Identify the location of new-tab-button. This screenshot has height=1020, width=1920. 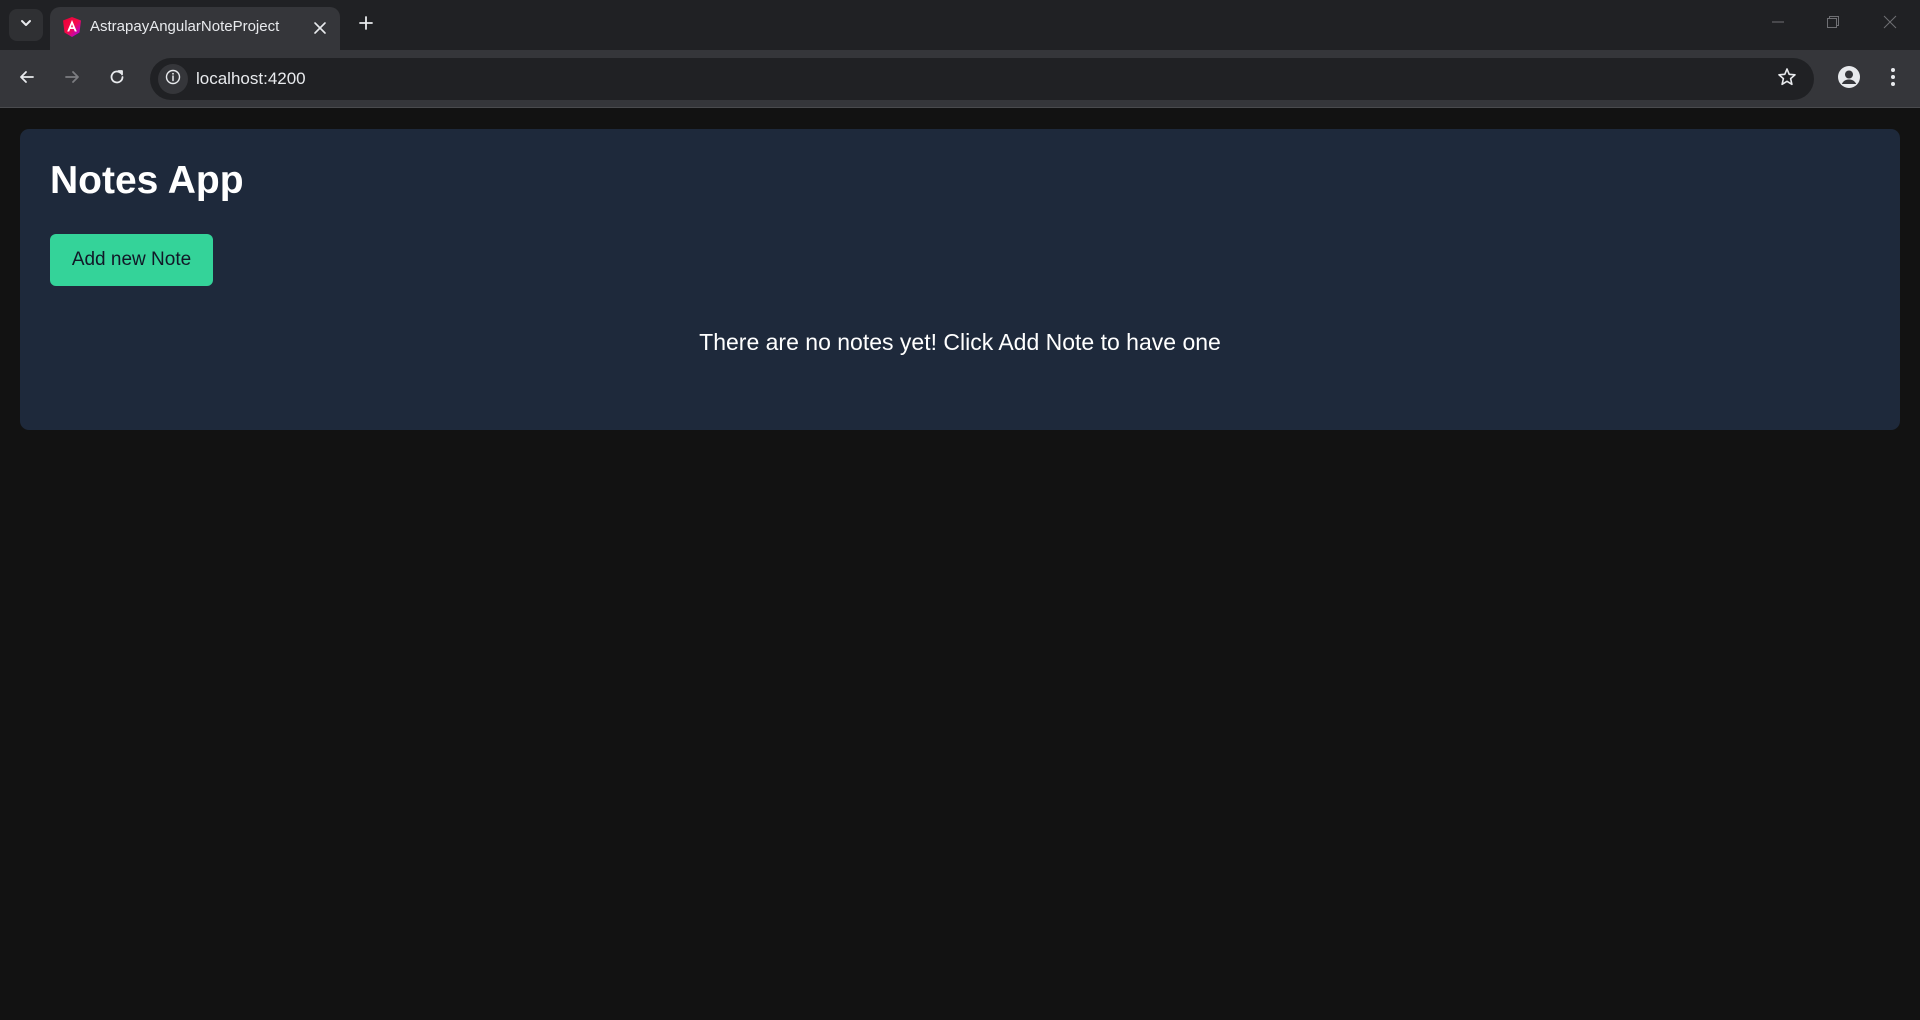
(366, 25).